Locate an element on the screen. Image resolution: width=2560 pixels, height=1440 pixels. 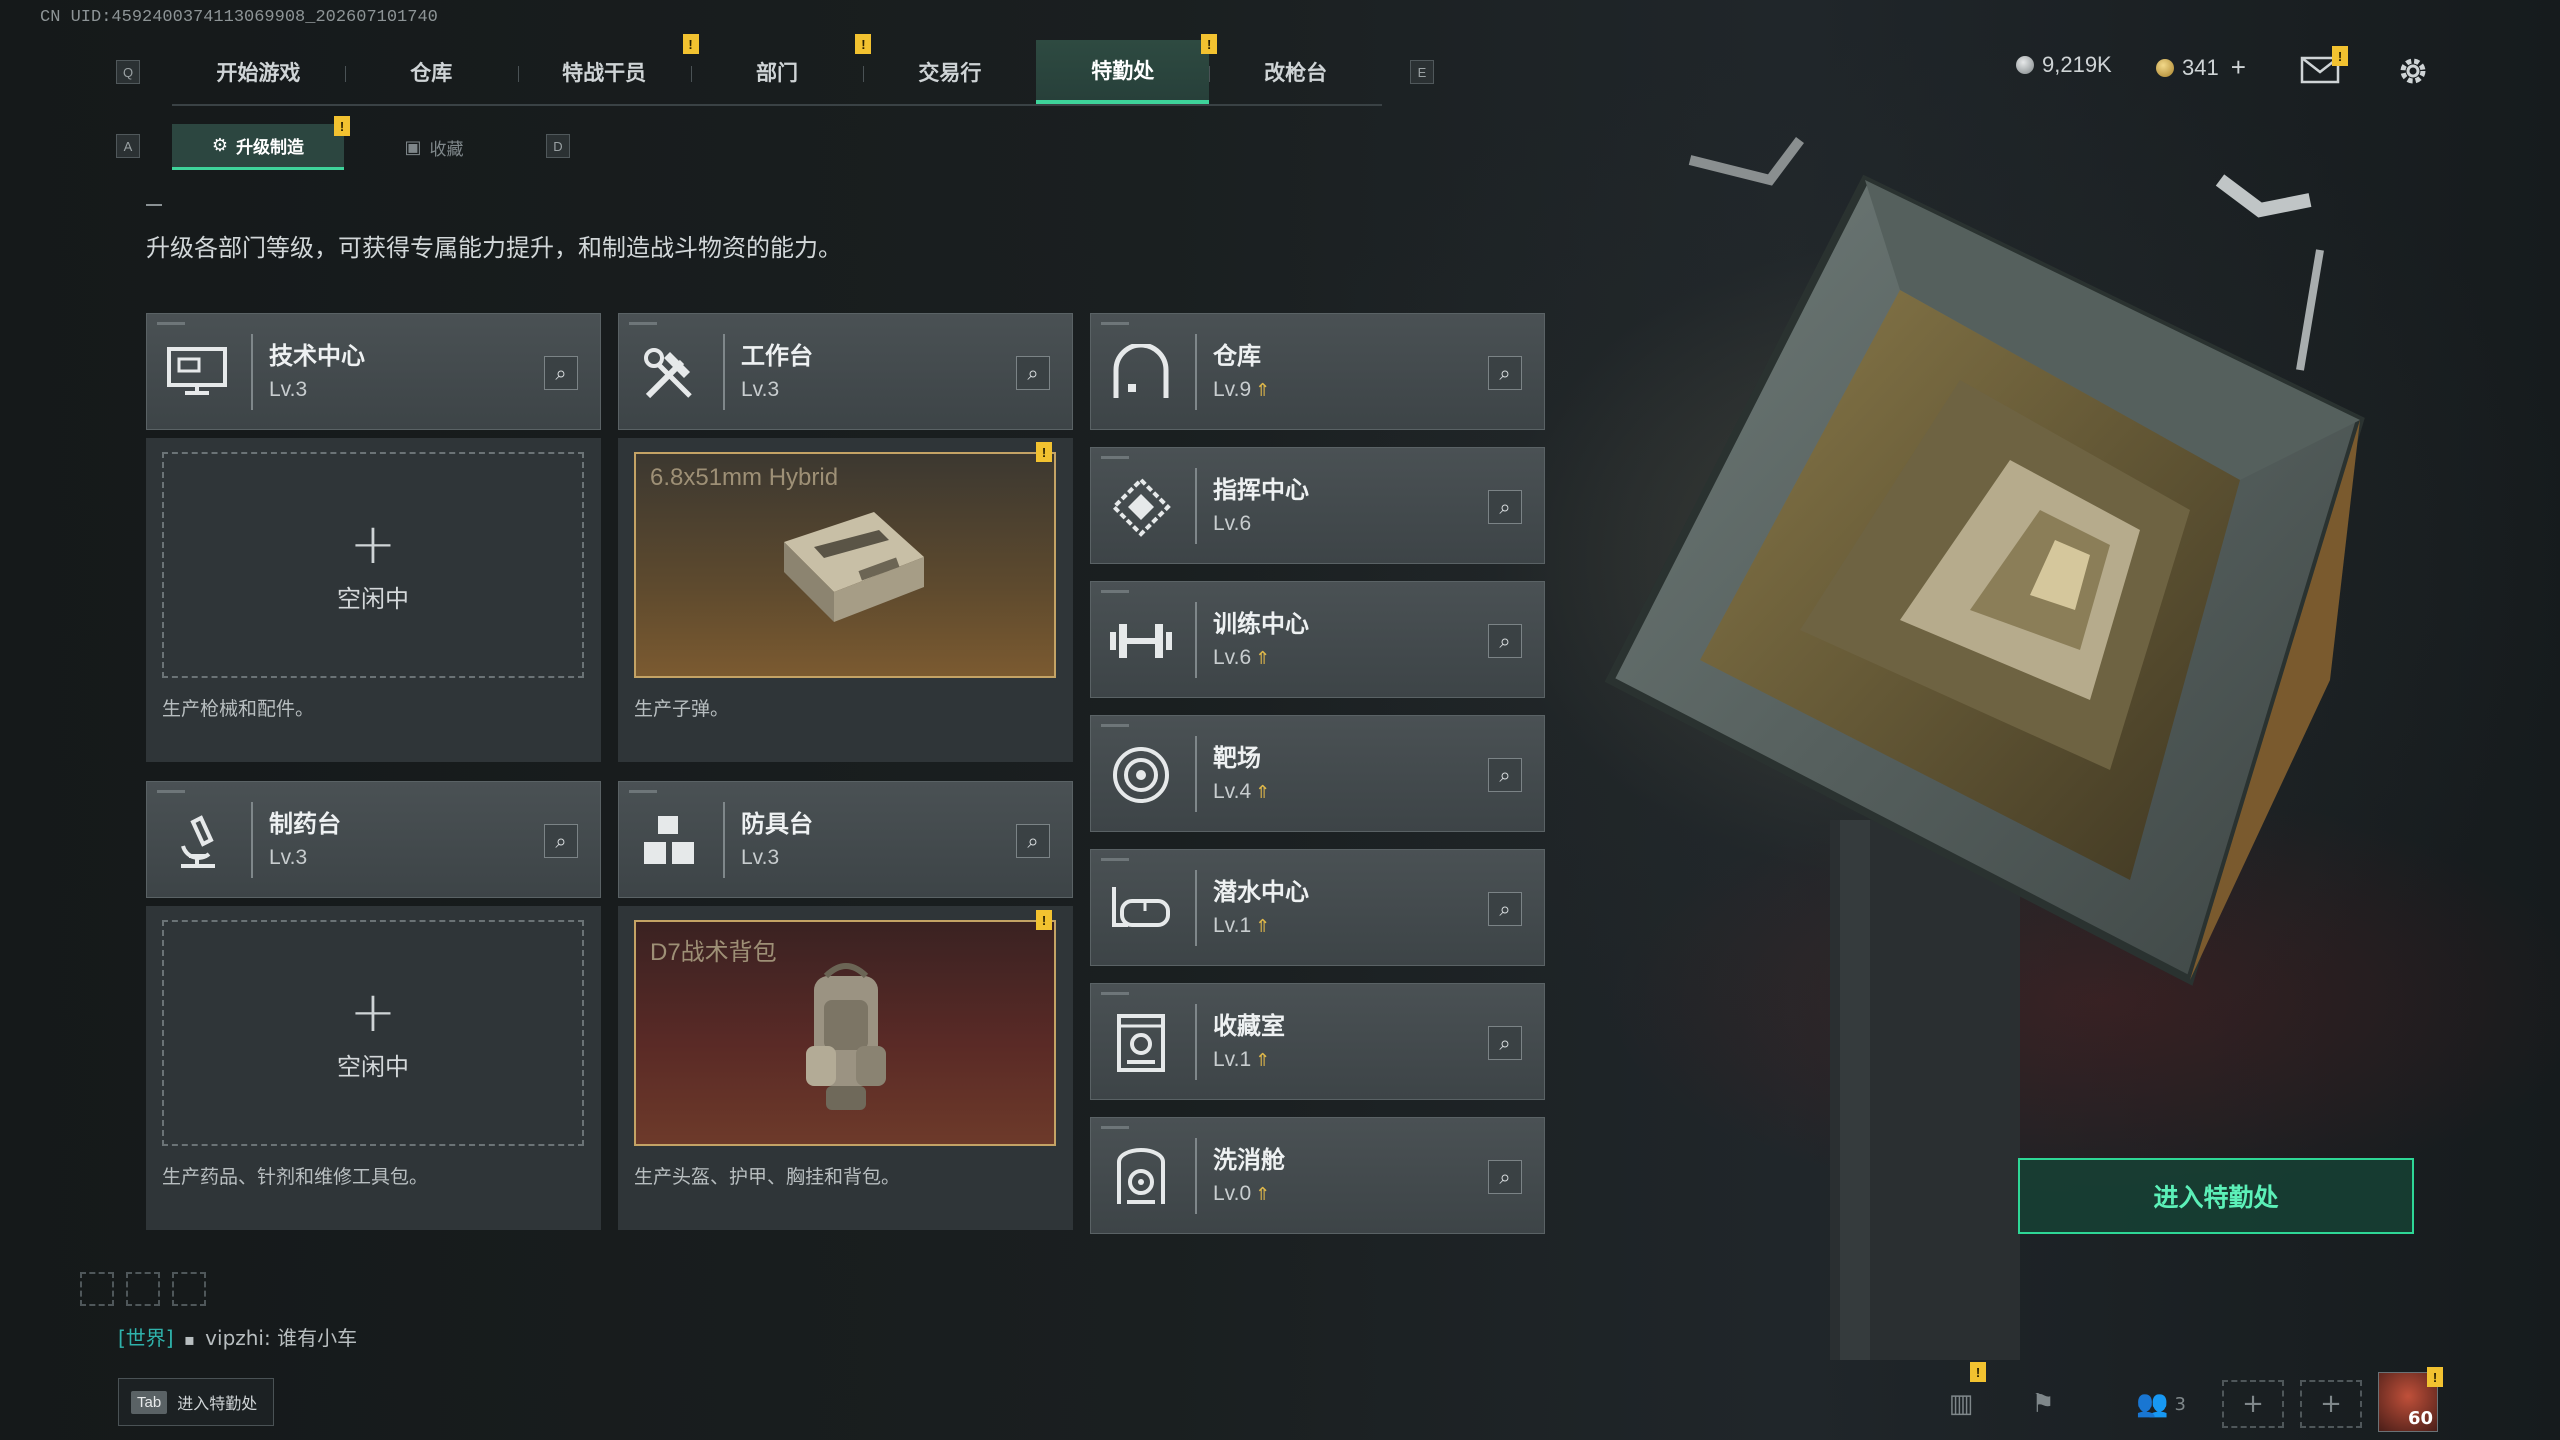
crafting-item-name: 6.8x51mm Hybrid is located at coordinates (744, 477).